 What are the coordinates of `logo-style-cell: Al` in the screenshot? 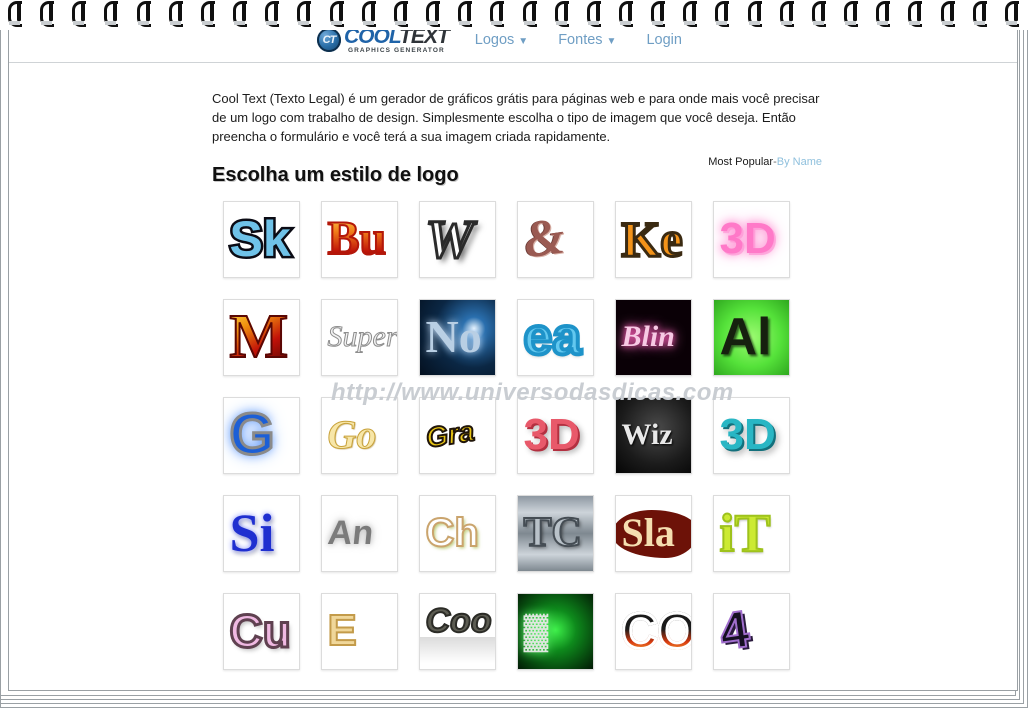 It's located at (751, 337).